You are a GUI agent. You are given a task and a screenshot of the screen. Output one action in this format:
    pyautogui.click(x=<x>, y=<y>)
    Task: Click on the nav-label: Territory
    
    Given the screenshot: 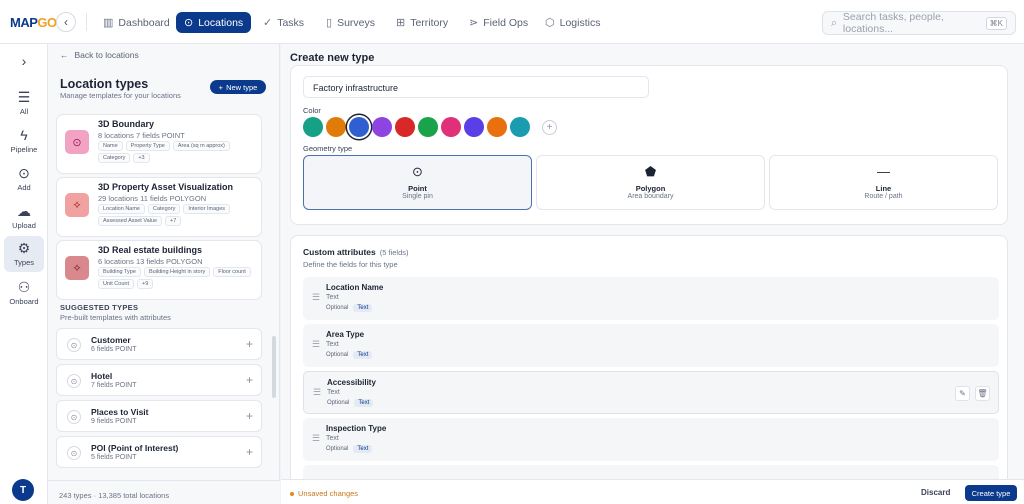 What is the action you would take?
    pyautogui.click(x=429, y=22)
    